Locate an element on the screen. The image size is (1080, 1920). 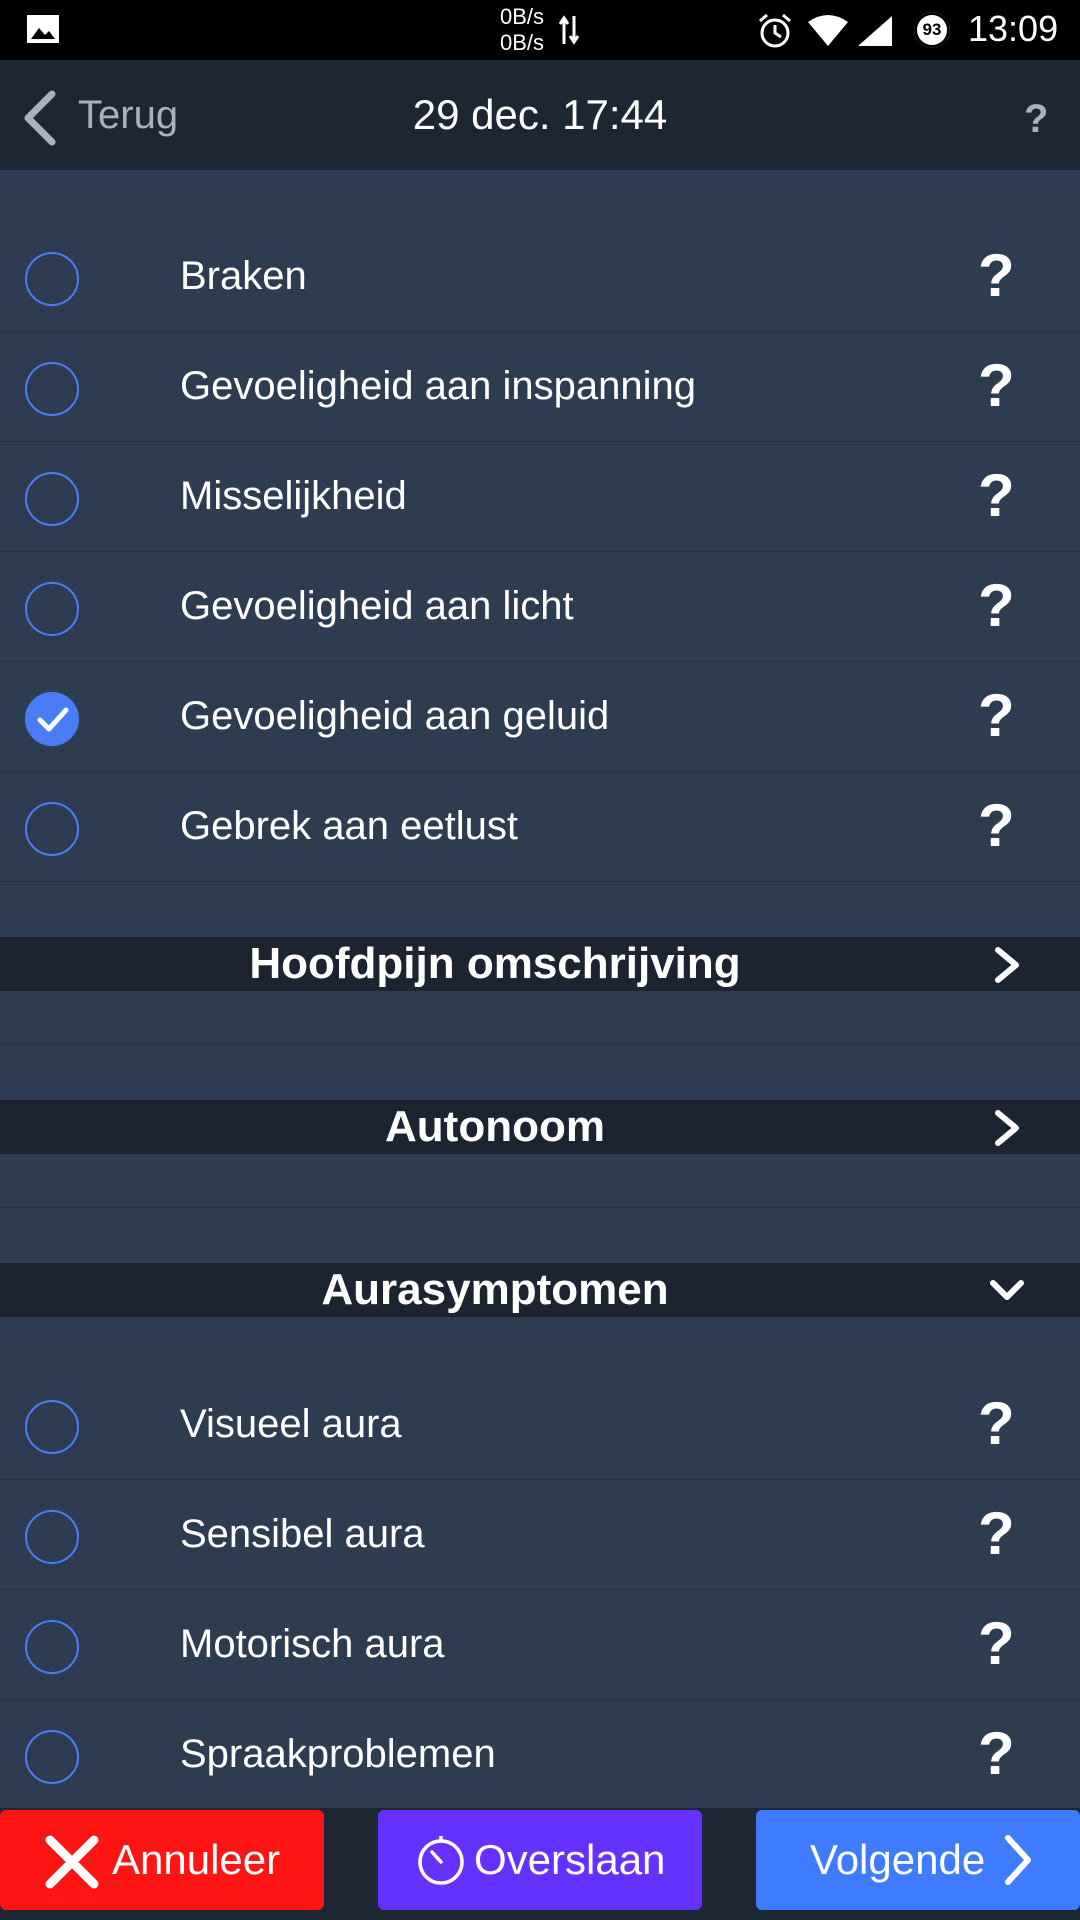
list-item: Gevoeligheid aan inspanning ? is located at coordinates (540, 386).